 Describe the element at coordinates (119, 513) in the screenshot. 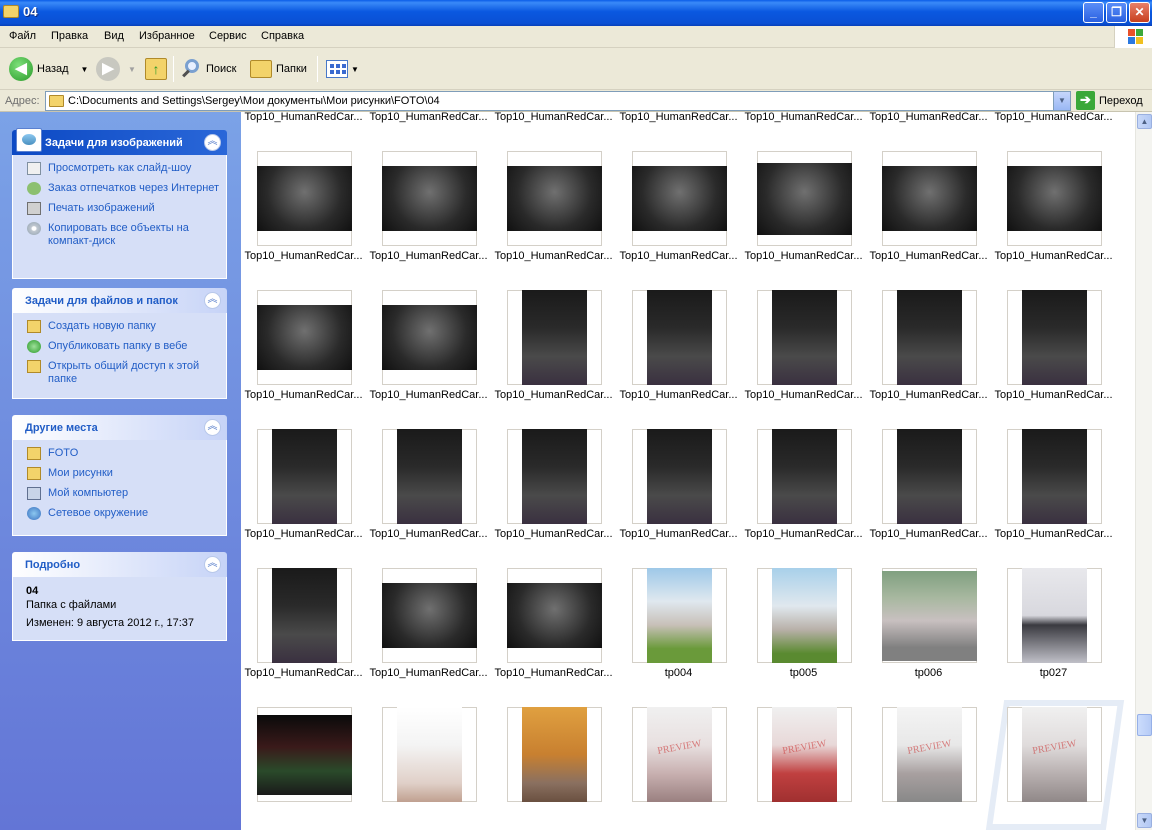

I see `place-network: Сетевое окружение` at that location.